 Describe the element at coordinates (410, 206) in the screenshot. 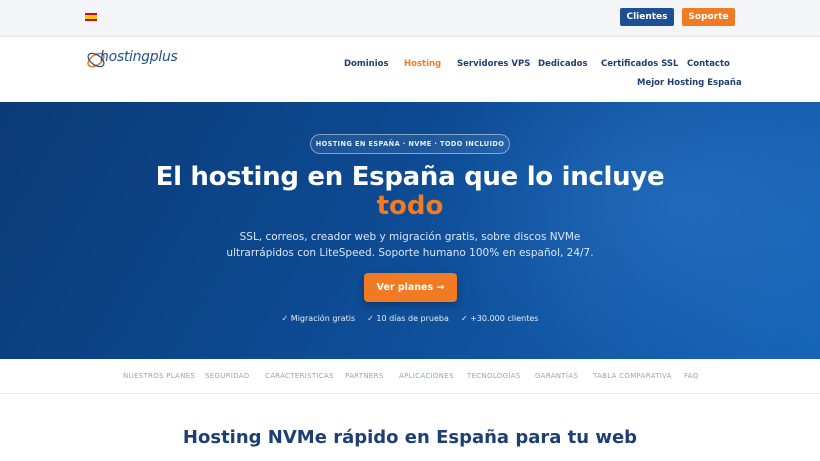

I see `hero-title-highlight: todo` at that location.